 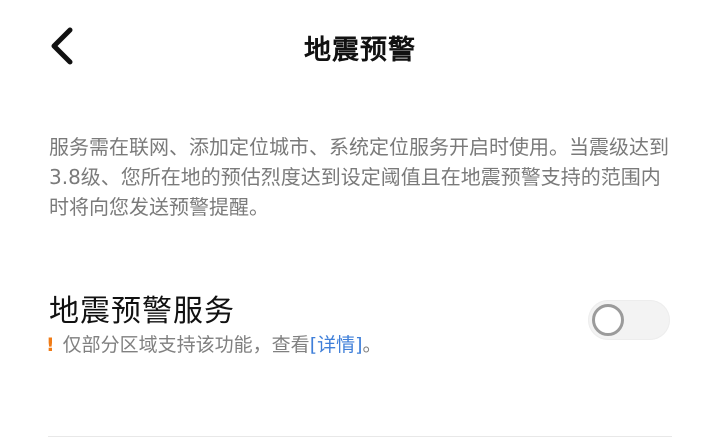 I want to click on toggle-knob, so click(x=608, y=320).